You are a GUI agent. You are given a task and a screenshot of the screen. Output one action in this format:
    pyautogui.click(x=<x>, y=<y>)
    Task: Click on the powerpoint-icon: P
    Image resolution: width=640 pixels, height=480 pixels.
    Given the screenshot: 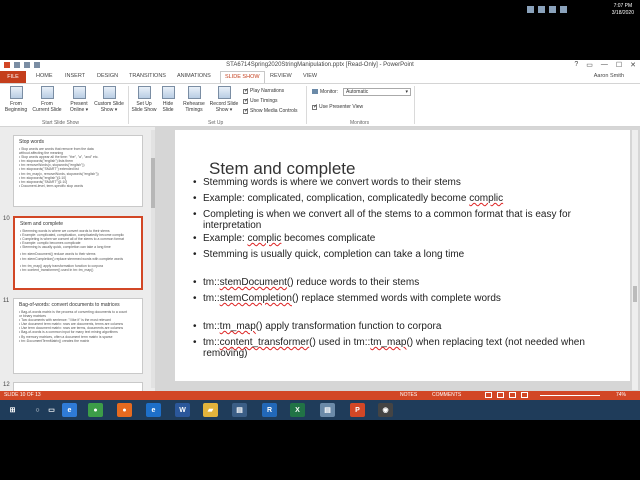 What is the action you would take?
    pyautogui.click(x=357, y=410)
    